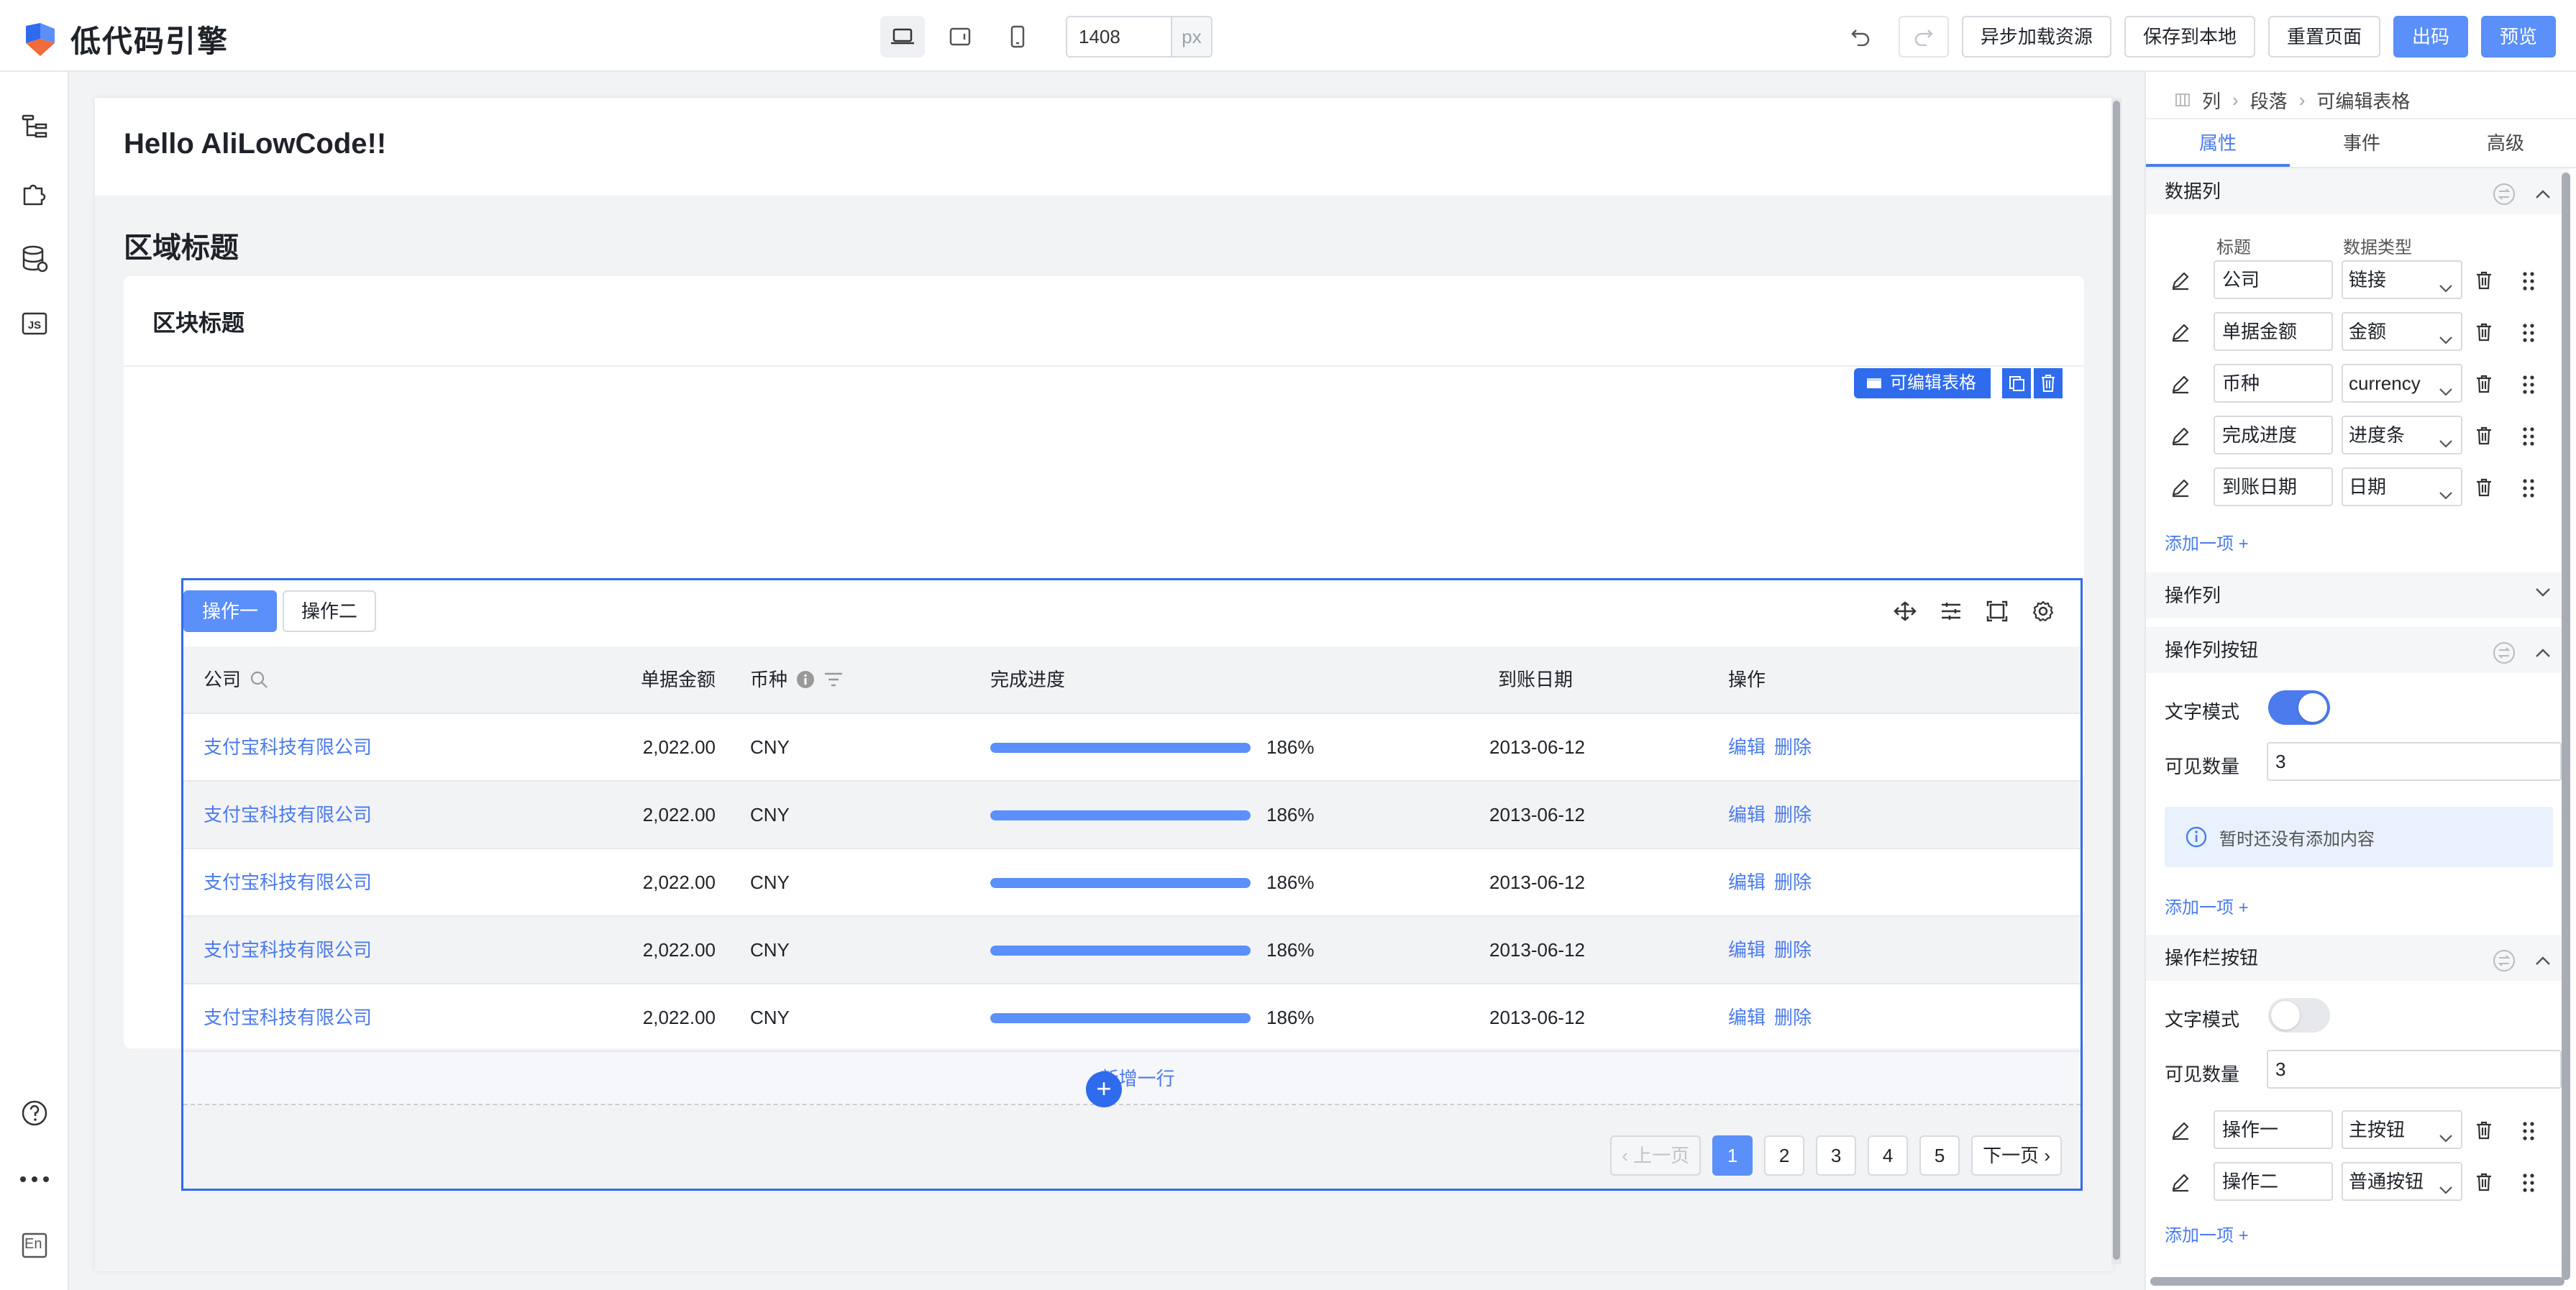 This screenshot has height=1290, width=2576. Describe the element at coordinates (2402, 1129) in the screenshot. I see `button-type-select: 主按钮` at that location.